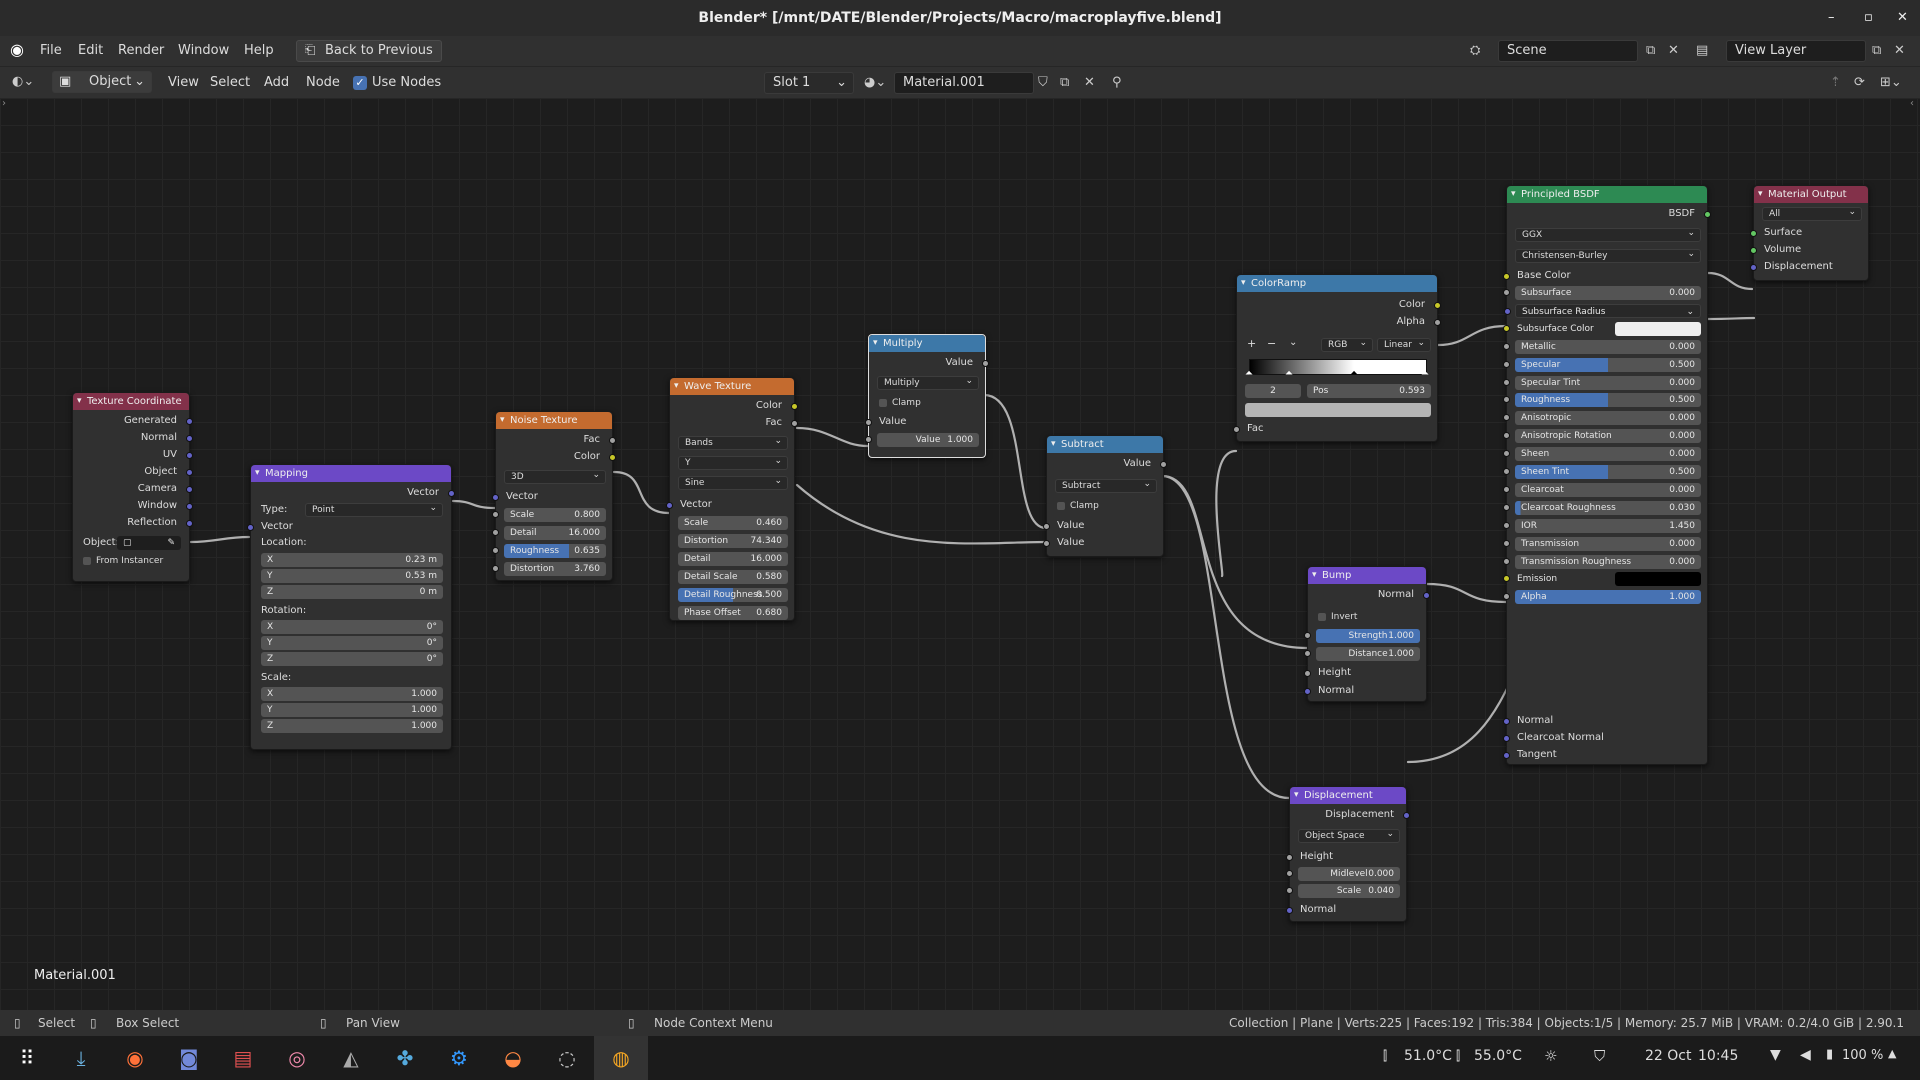 Image resolution: width=1920 pixels, height=1080 pixels. What do you see at coordinates (549, 533) in the screenshot?
I see `noise-detail-field: Detail 16.000` at bounding box center [549, 533].